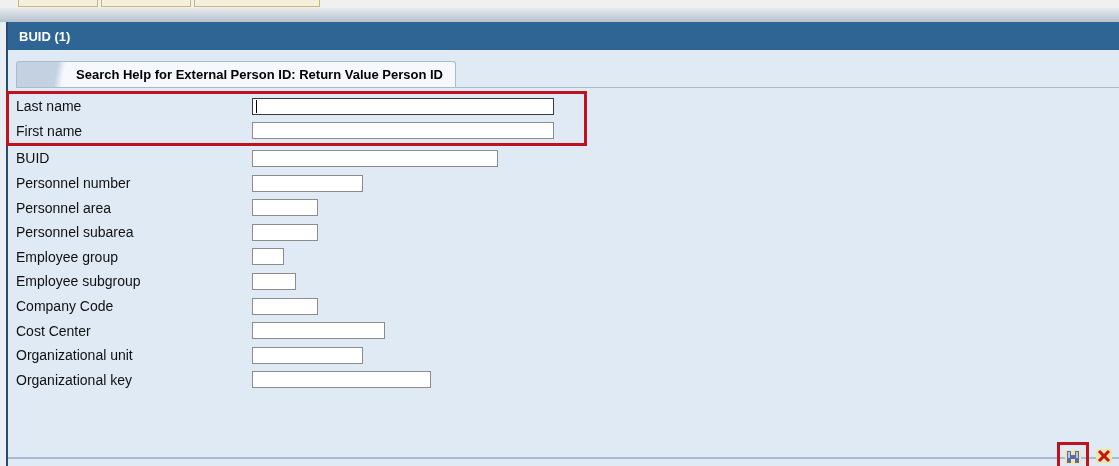 This screenshot has width=1119, height=466. I want to click on field-label: Company Code, so click(65, 306).